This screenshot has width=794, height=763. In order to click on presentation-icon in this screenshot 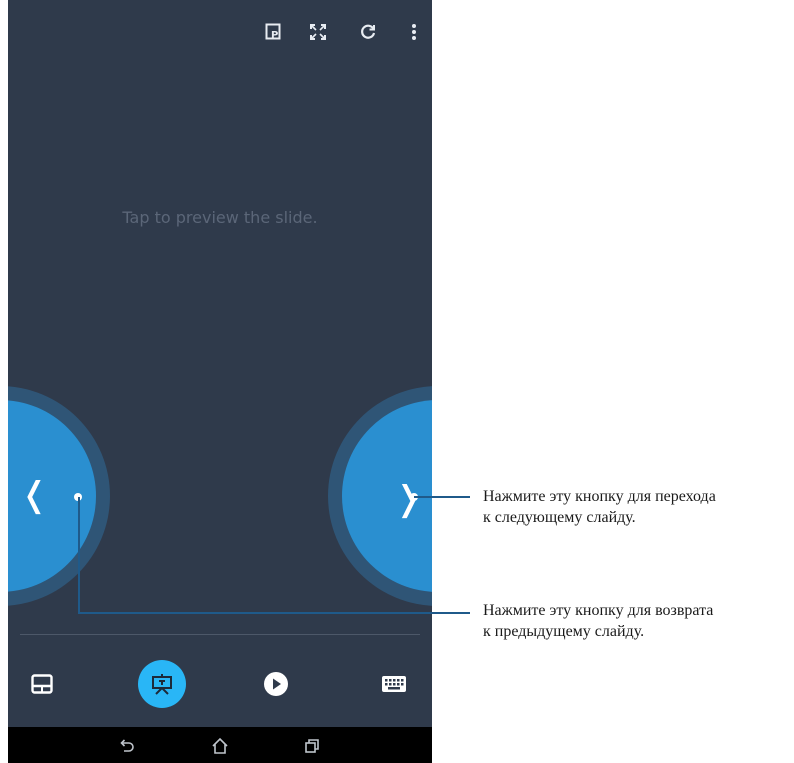, I will do `click(162, 684)`.